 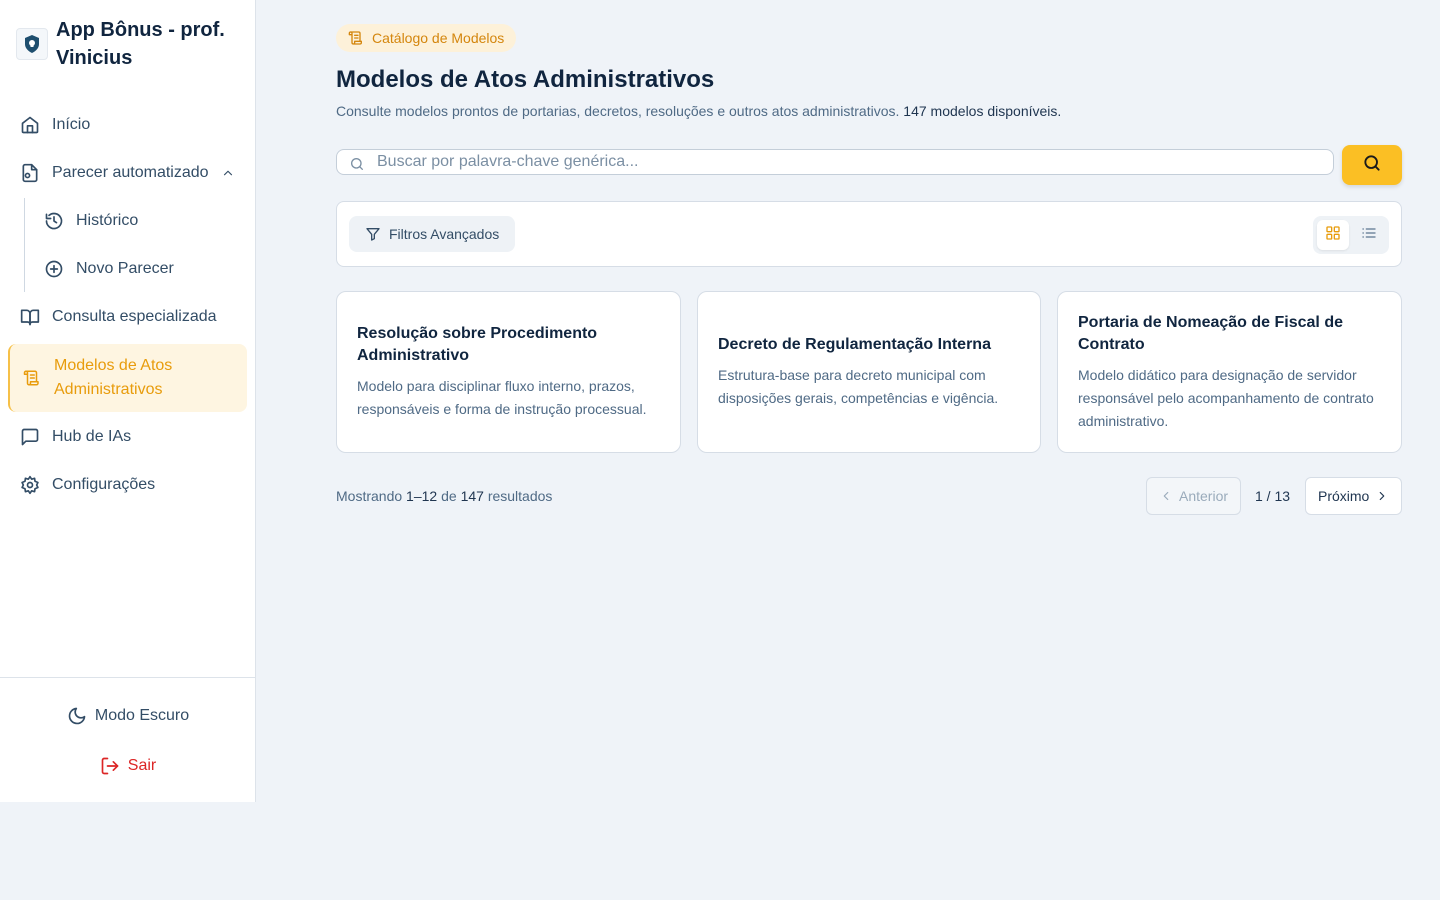 I want to click on sidebar-item-configuracoes: Configurações, so click(x=127, y=485).